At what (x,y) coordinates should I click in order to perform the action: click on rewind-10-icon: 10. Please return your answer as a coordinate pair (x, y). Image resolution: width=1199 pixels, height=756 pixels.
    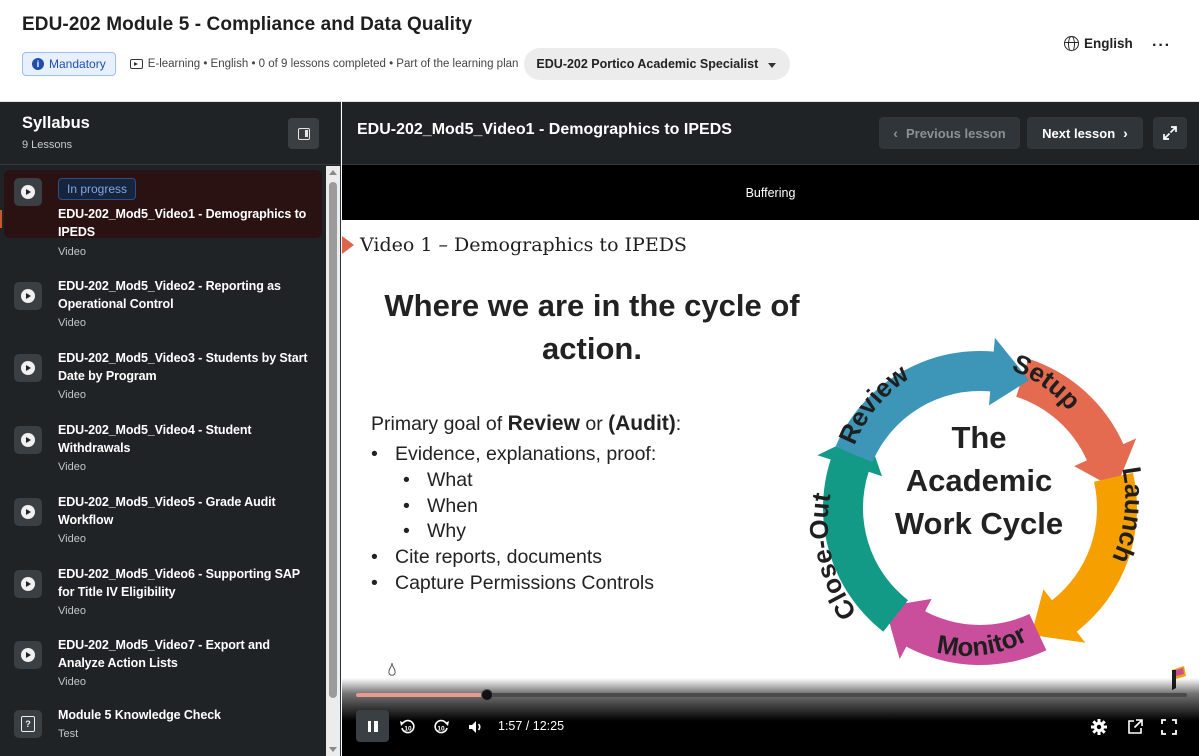
    Looking at the image, I should click on (408, 727).